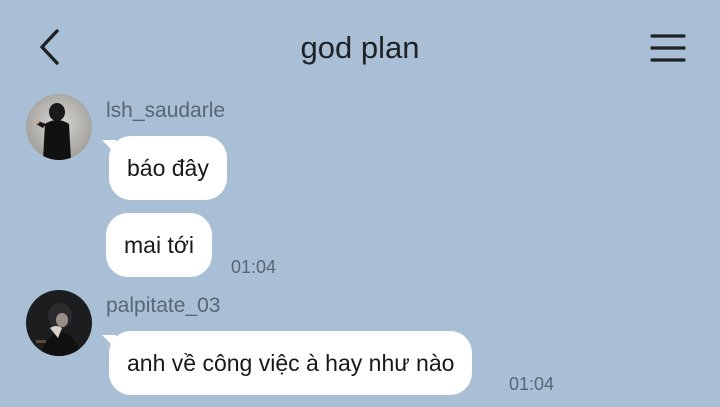 The height and width of the screenshot is (407, 720). I want to click on message-bubble: báo đây, so click(164, 168).